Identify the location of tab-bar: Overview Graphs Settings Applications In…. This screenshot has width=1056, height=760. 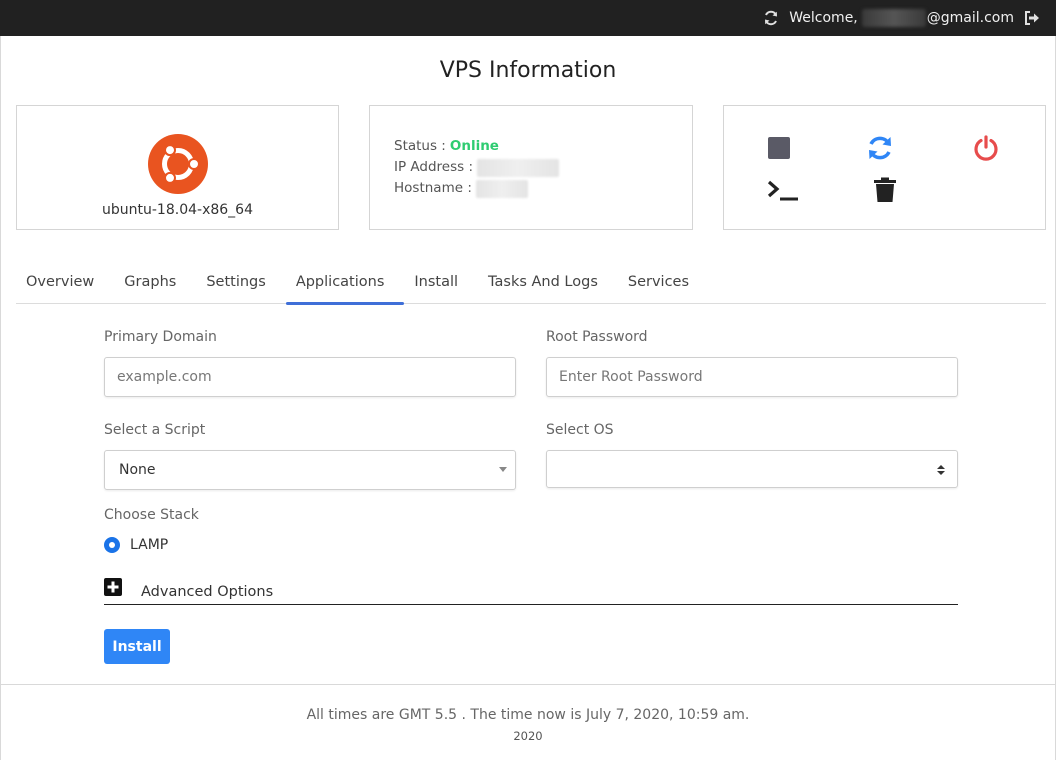
(531, 285).